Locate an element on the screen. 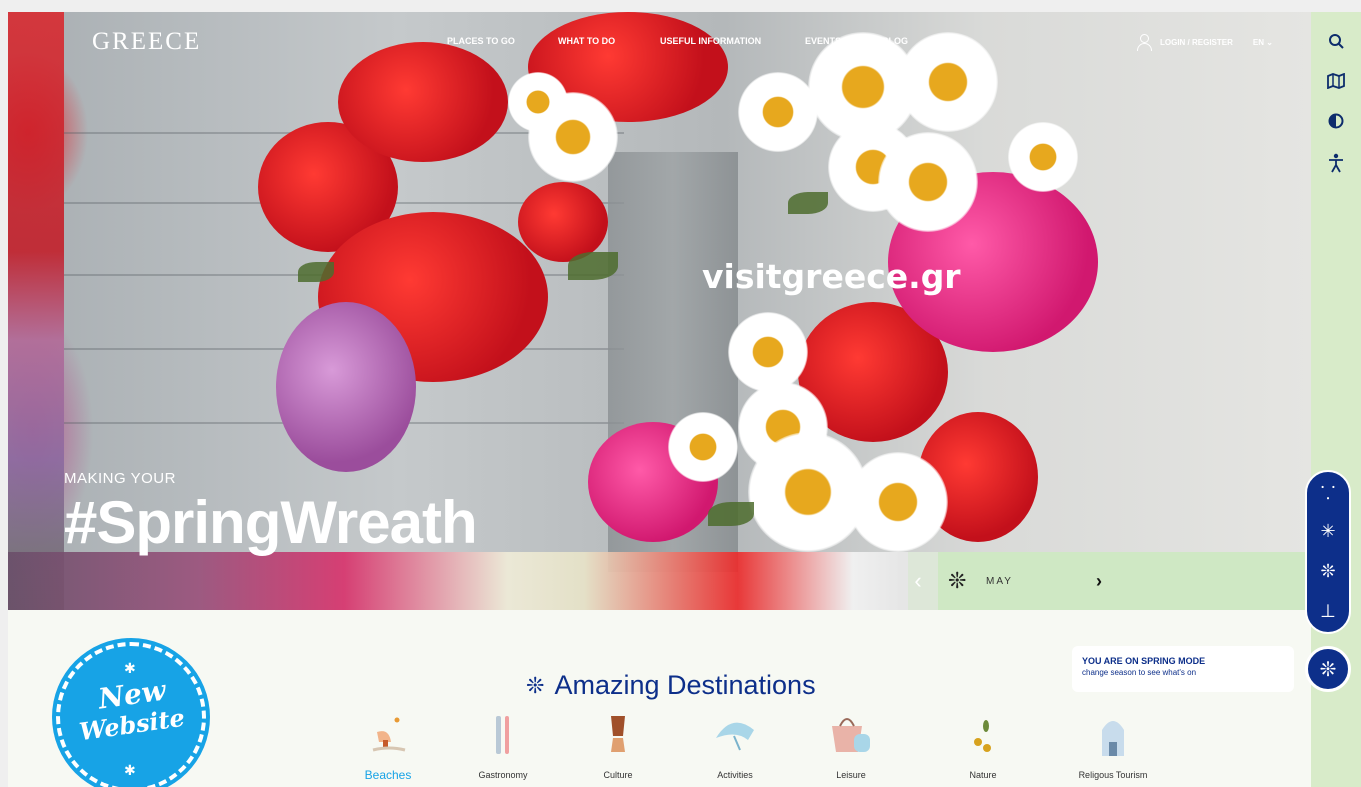  month-selector: ‹ ❊ MAY › is located at coordinates (1104, 581).